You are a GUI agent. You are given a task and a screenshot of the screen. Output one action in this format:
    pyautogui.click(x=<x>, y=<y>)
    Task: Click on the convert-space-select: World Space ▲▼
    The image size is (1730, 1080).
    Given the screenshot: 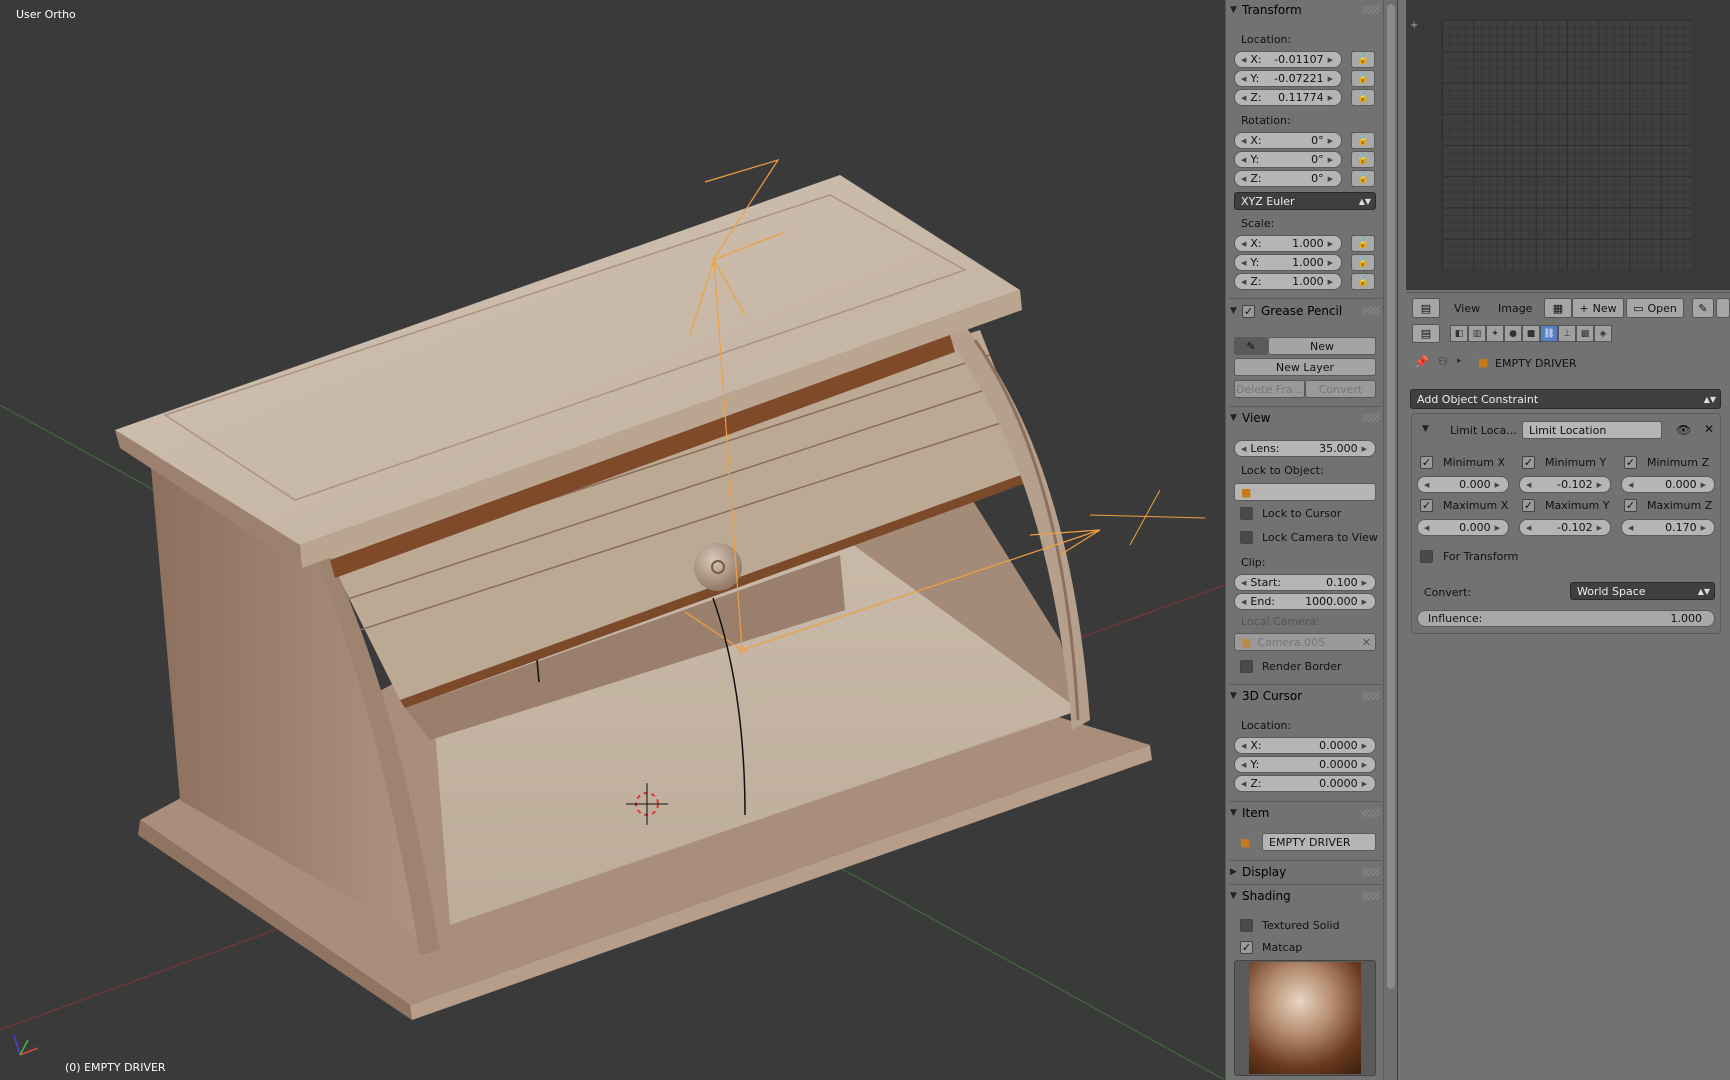 What is the action you would take?
    pyautogui.click(x=1642, y=591)
    